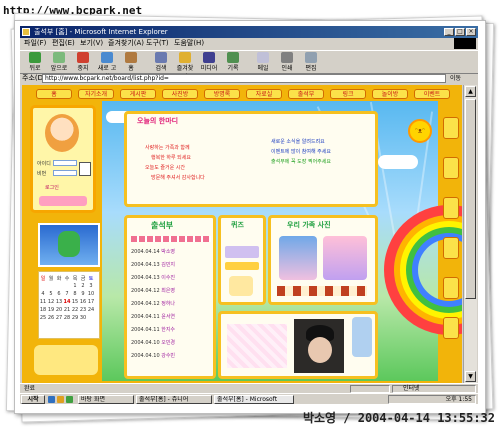 Image resolution: width=499 pixels, height=432 pixels. I want to click on cal-day: 5, so click(51, 294).